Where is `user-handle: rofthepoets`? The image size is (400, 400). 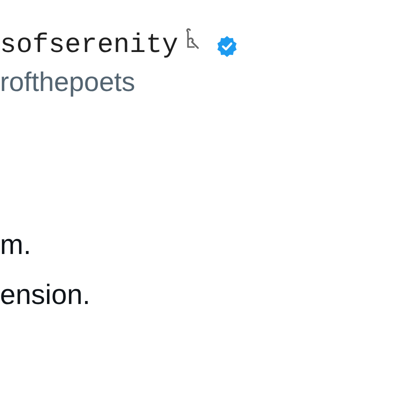
user-handle: rofthepoets is located at coordinates (200, 82).